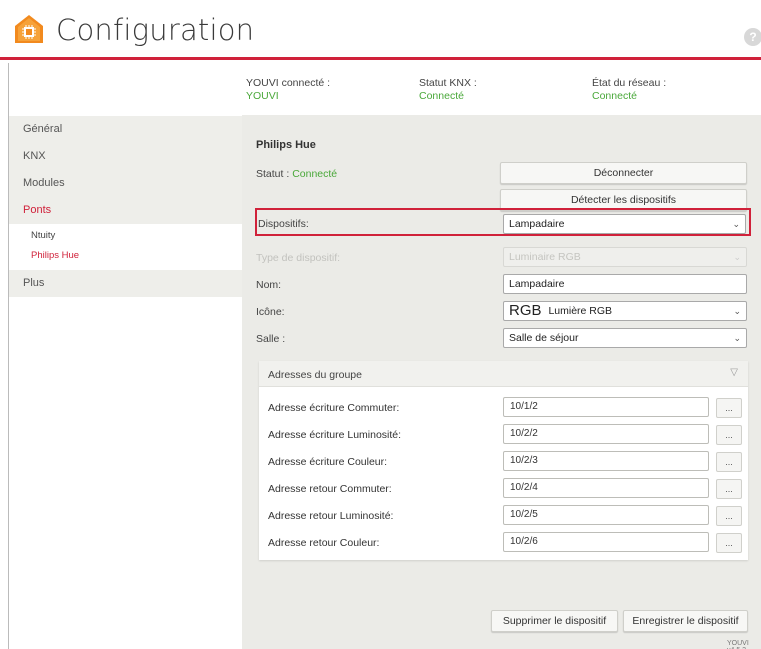  What do you see at coordinates (273, 174) in the screenshot?
I see `statut-label: Statut :` at bounding box center [273, 174].